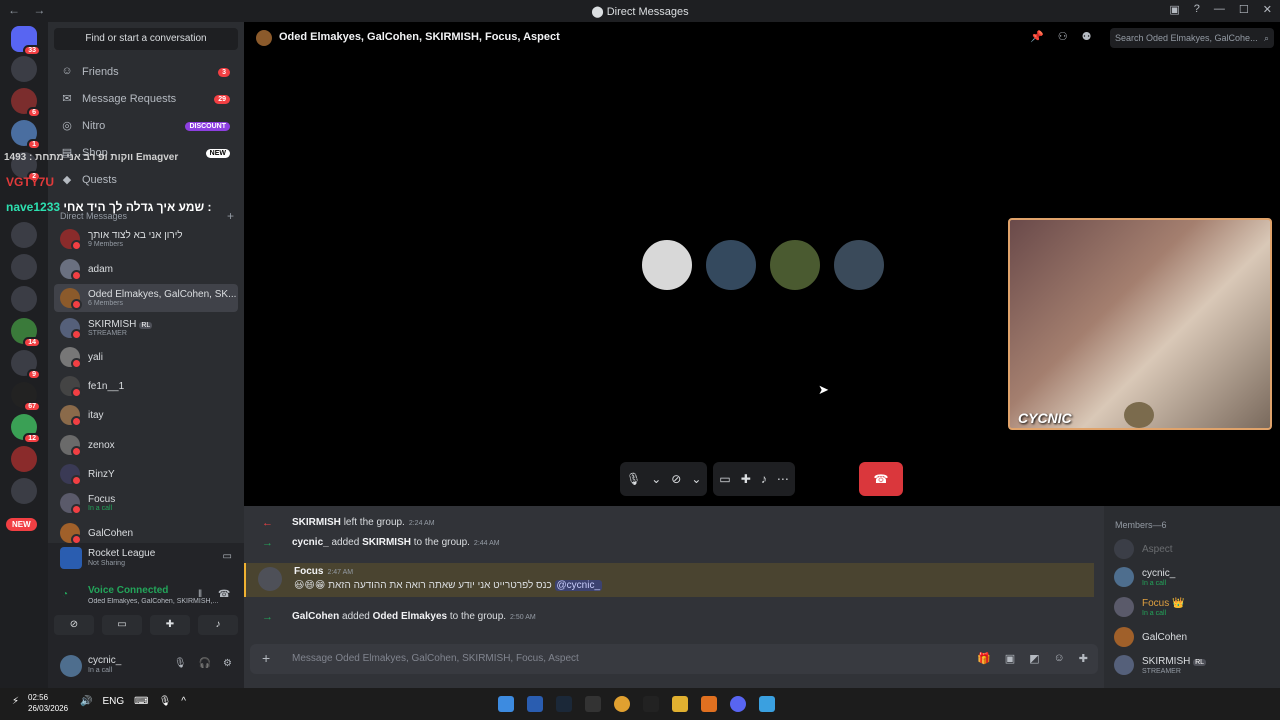 The height and width of the screenshot is (720, 1280). What do you see at coordinates (26, 397) in the screenshot?
I see `server-icon: 67` at bounding box center [26, 397].